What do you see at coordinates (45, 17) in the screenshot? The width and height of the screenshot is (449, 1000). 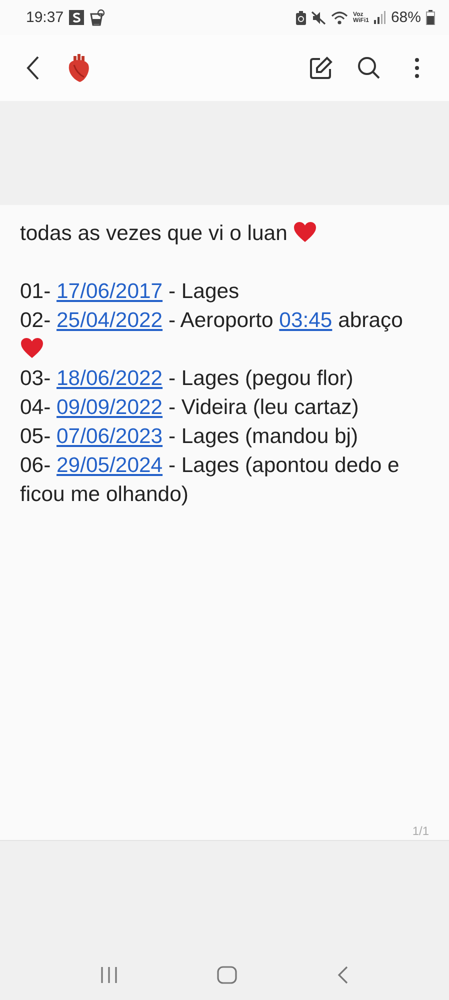 I see `clock: 19:37` at bounding box center [45, 17].